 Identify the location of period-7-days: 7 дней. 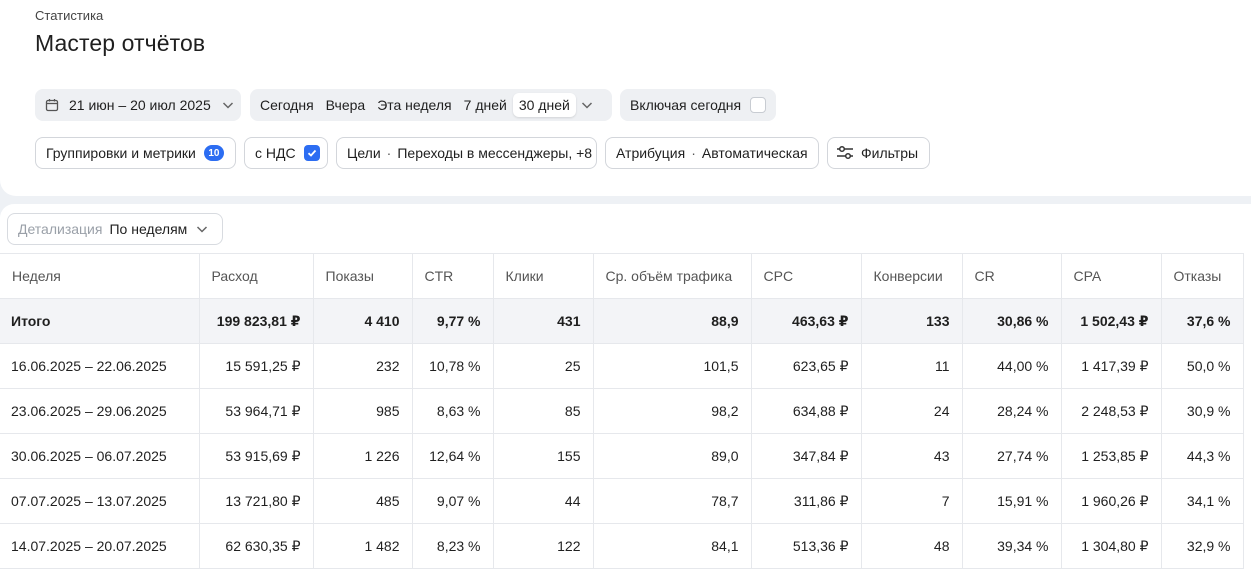
(485, 105).